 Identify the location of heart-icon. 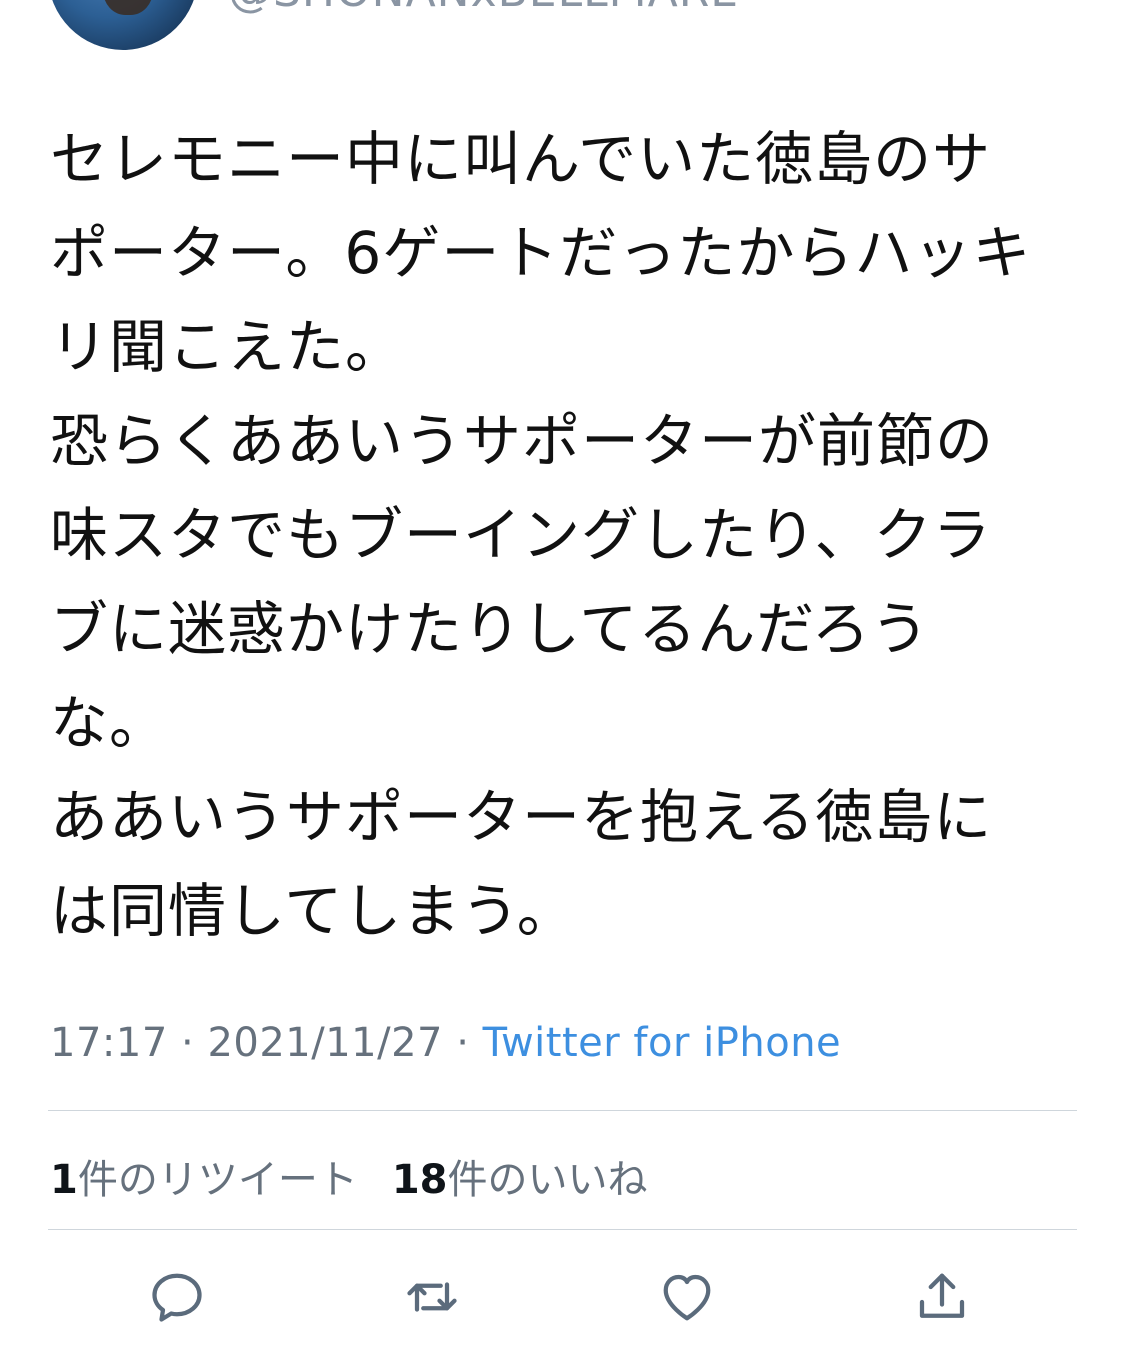
(687, 1297).